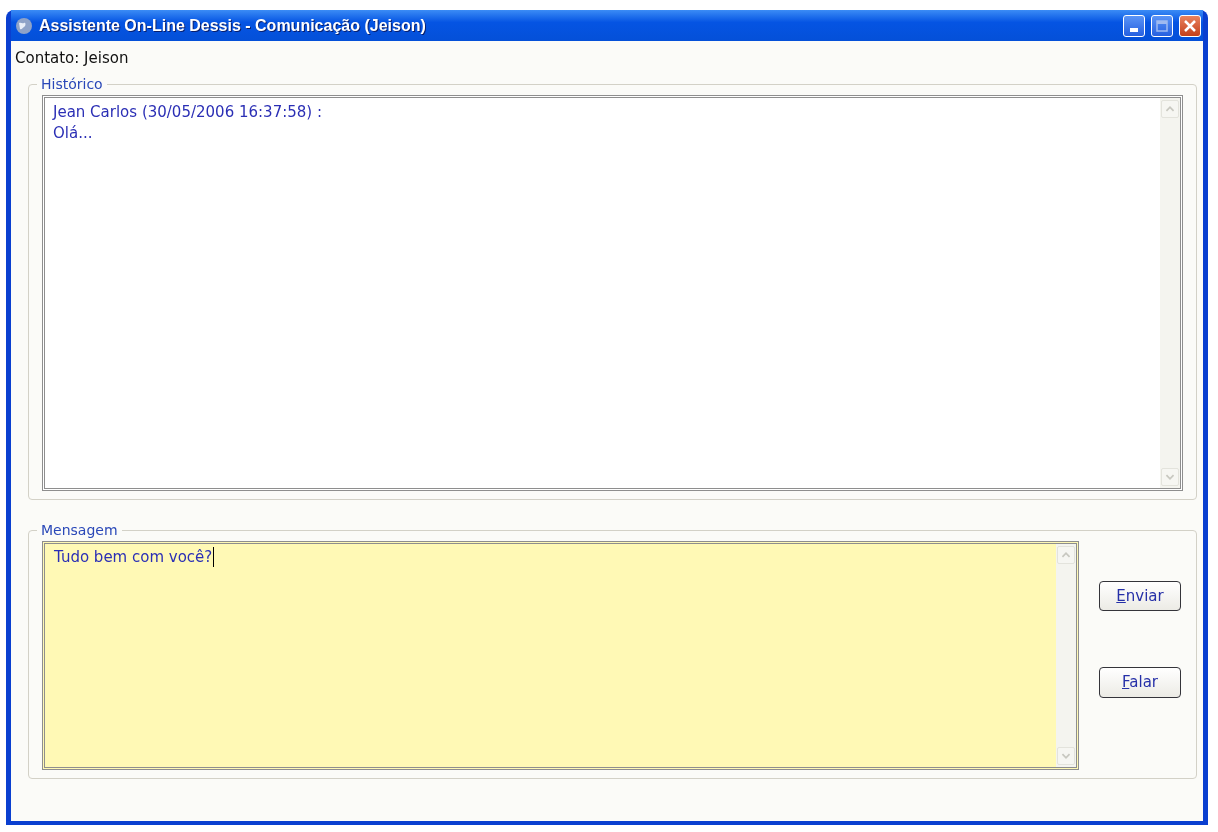  Describe the element at coordinates (72, 58) in the screenshot. I see `contact-label: Contato: Jeison` at that location.